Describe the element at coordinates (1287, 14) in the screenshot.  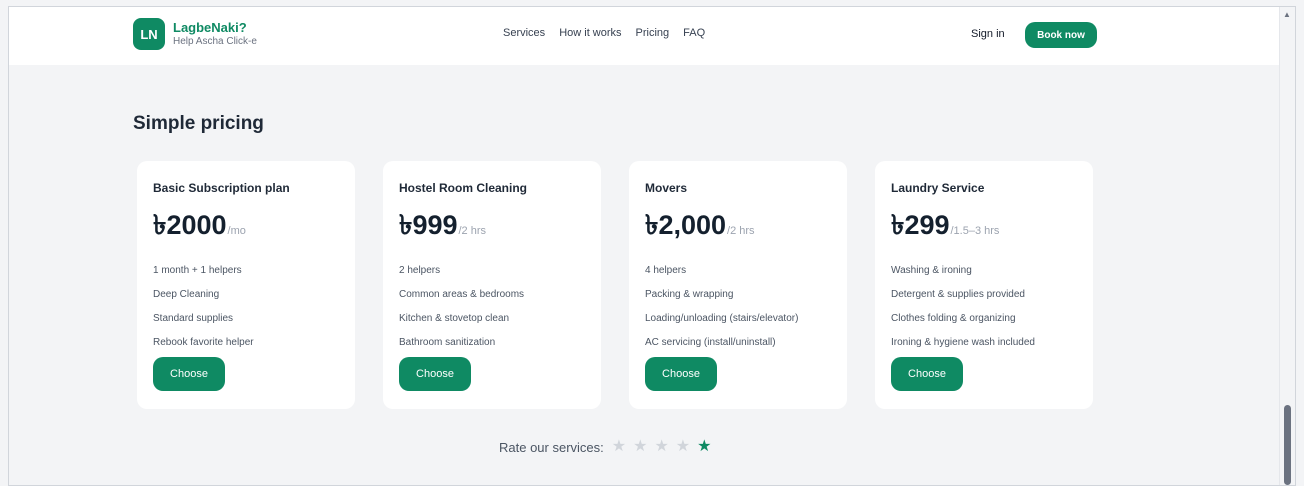
I see `scroll-up-icon: ▲` at that location.